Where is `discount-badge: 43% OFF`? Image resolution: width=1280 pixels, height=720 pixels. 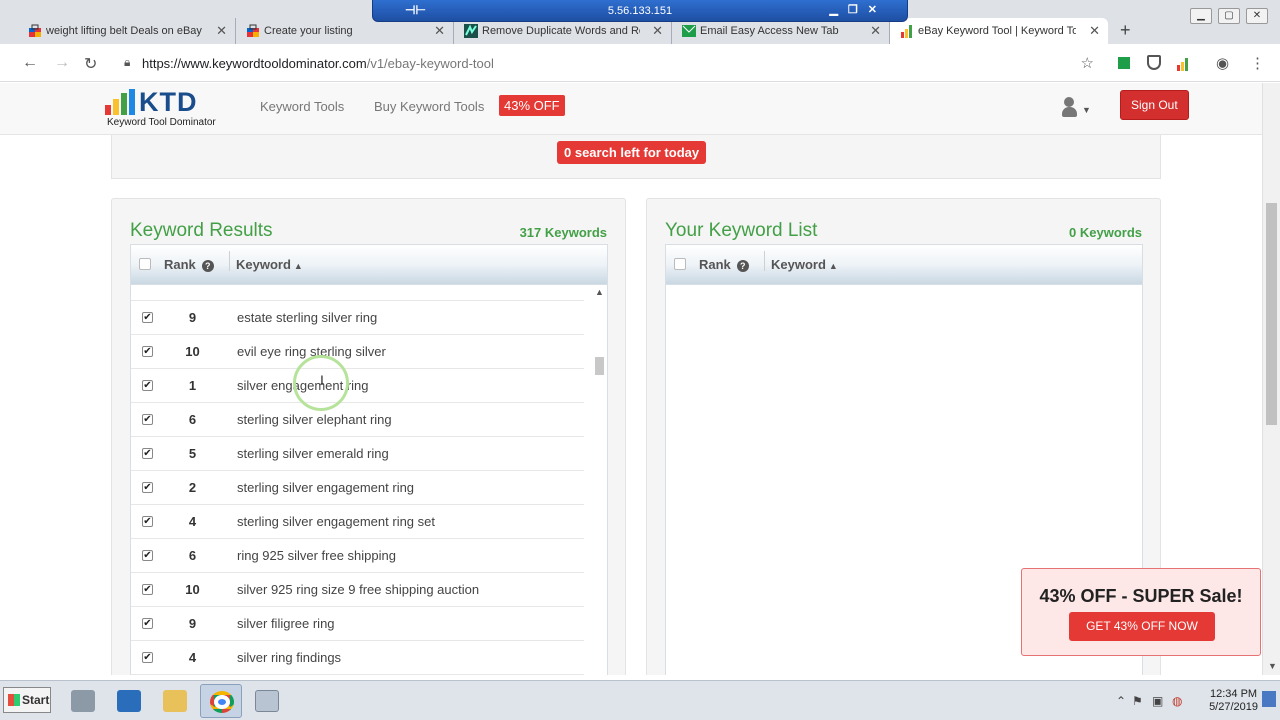 discount-badge: 43% OFF is located at coordinates (532, 105).